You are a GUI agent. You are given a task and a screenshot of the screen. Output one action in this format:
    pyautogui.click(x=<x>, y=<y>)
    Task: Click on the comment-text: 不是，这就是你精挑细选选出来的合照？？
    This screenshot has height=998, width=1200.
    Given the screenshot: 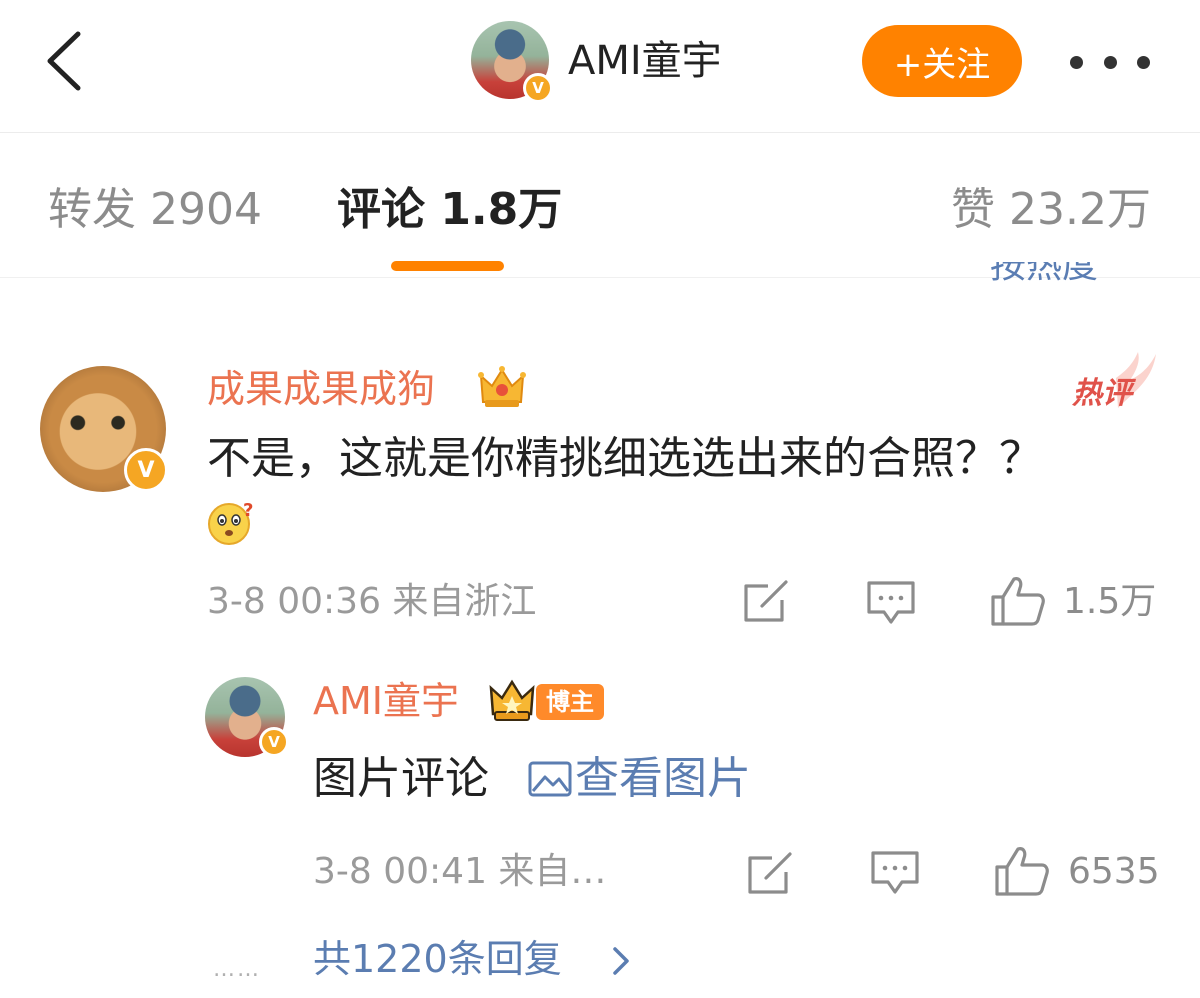 What is the action you would take?
    pyautogui.click(x=625, y=458)
    